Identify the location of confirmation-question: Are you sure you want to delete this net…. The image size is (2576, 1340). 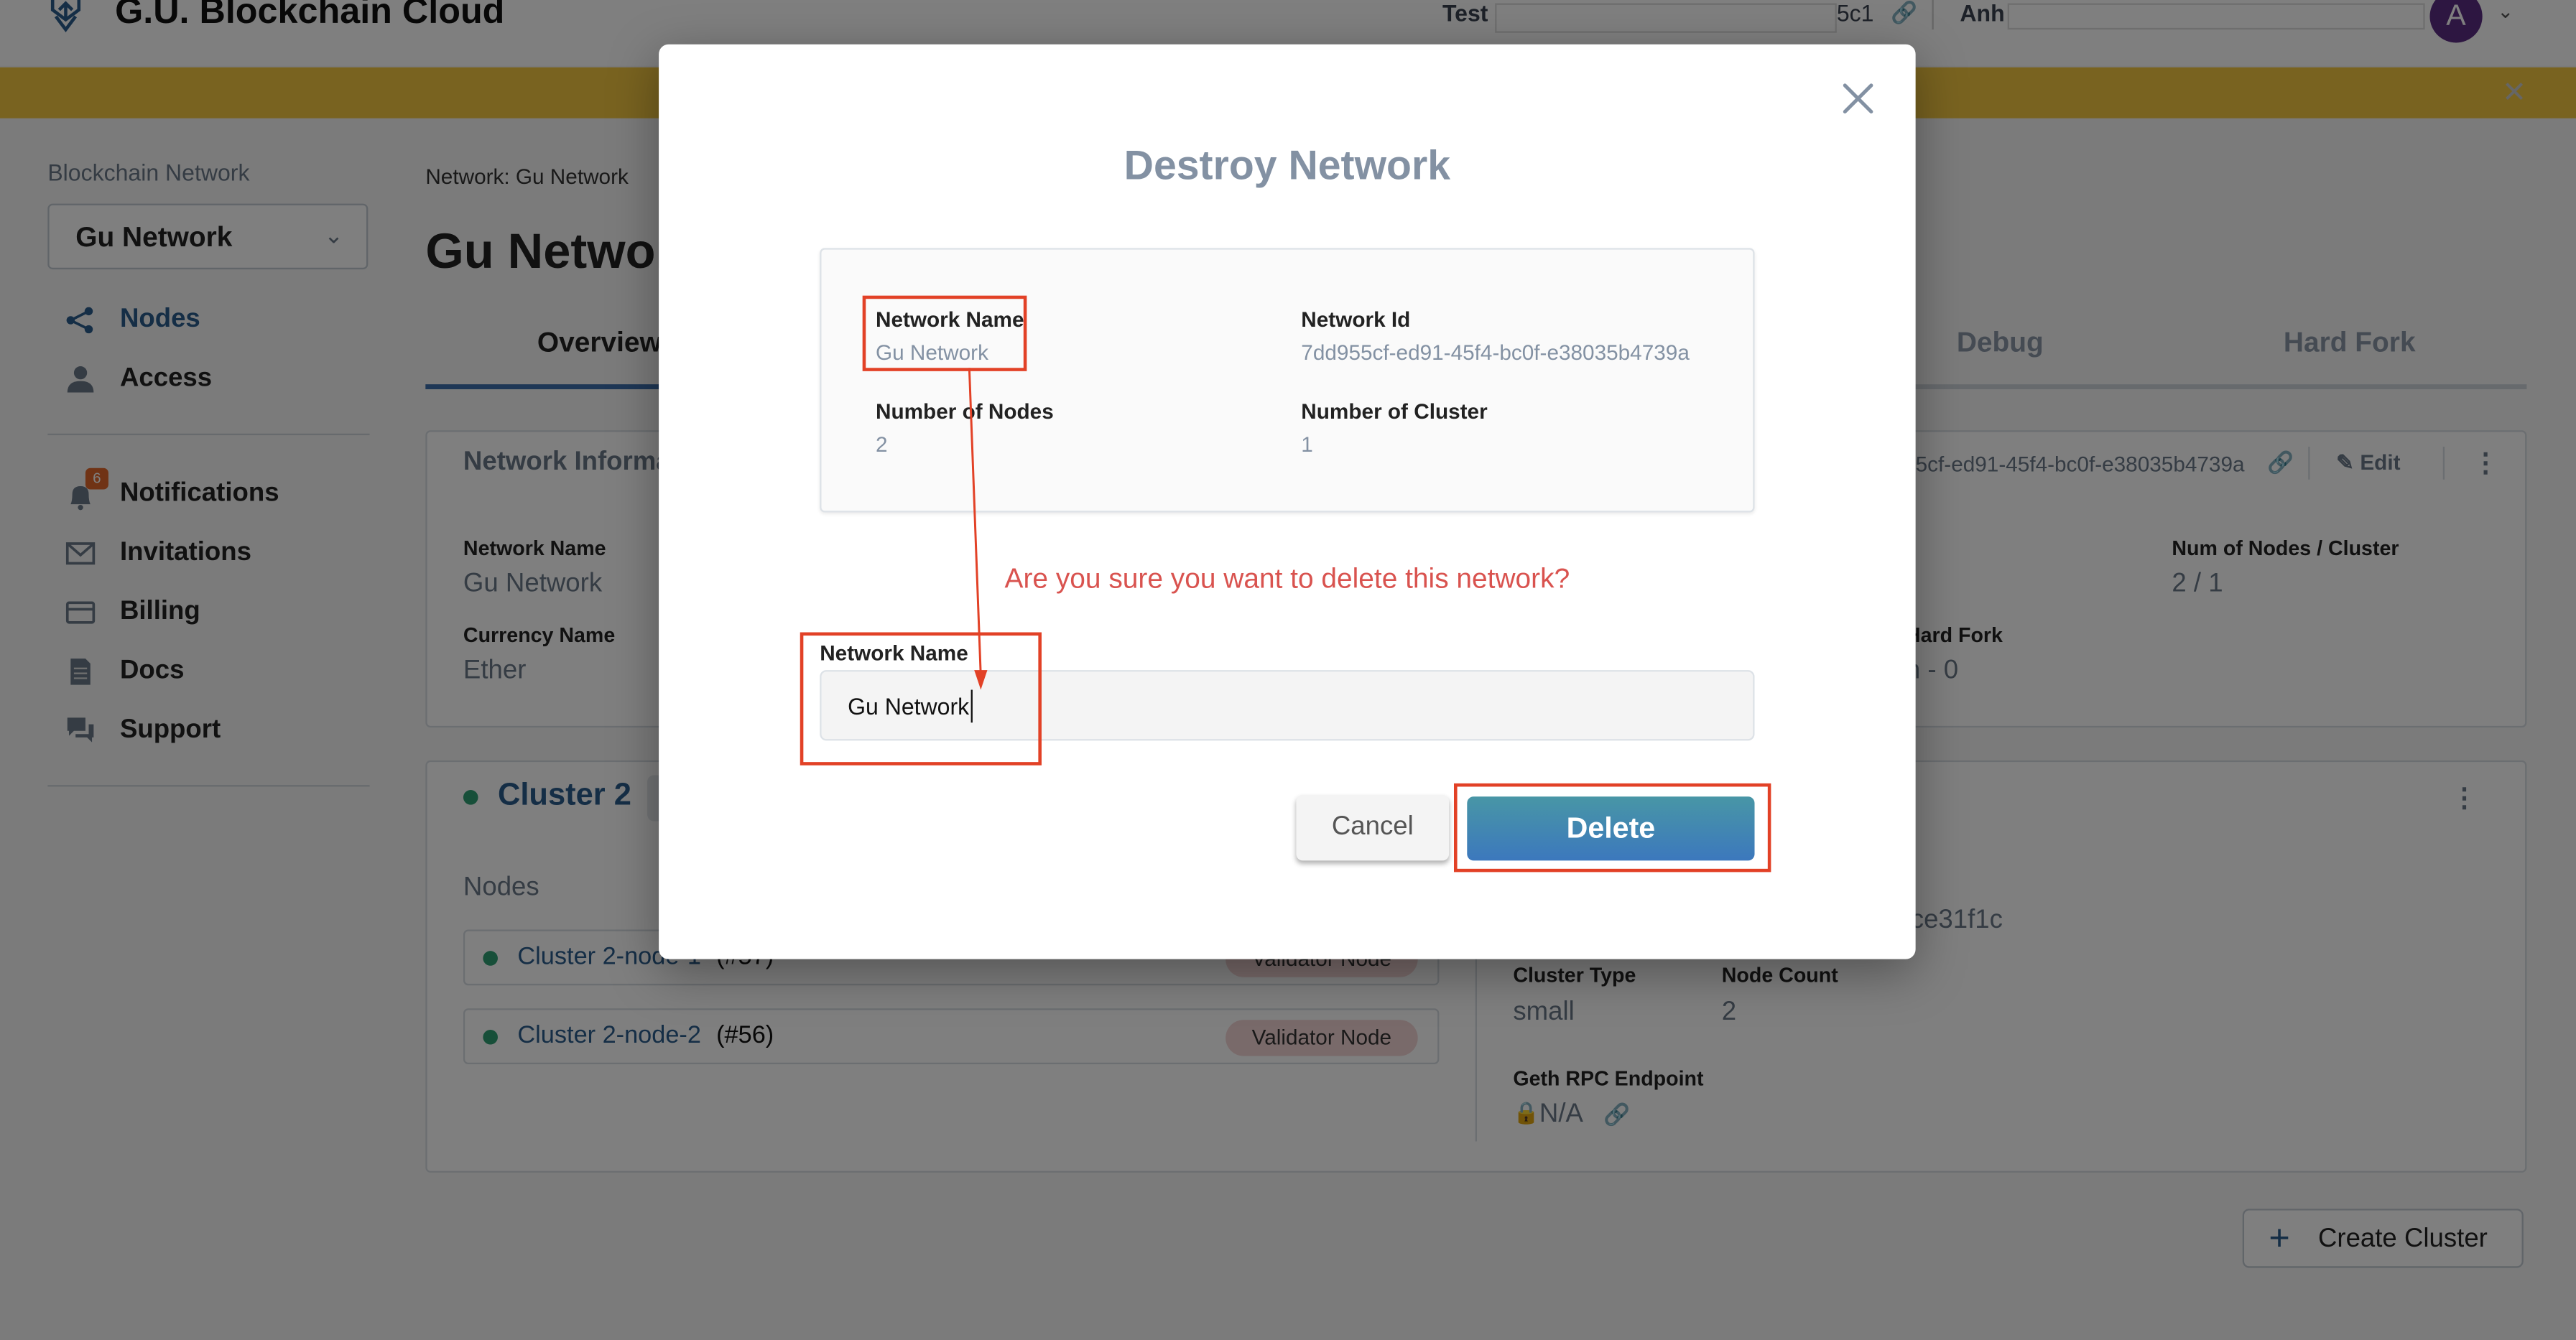
(1287, 579).